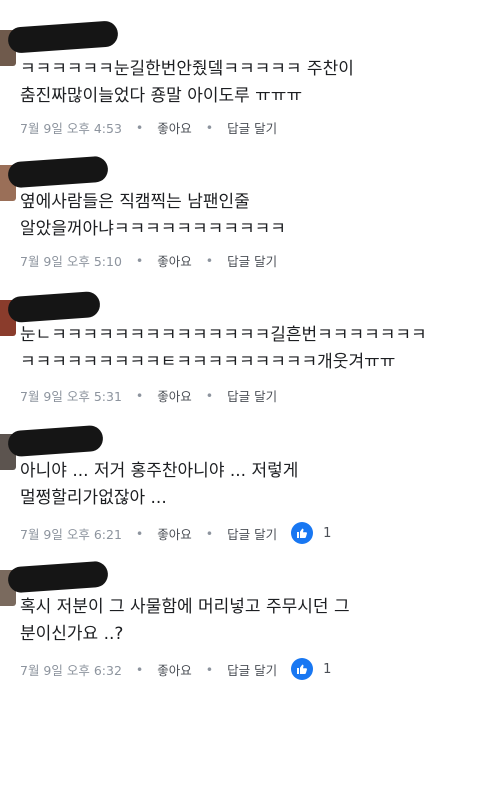  Describe the element at coordinates (71, 395) in the screenshot. I see `comment-timestamp: 7월 9일 오후 5:31` at that location.